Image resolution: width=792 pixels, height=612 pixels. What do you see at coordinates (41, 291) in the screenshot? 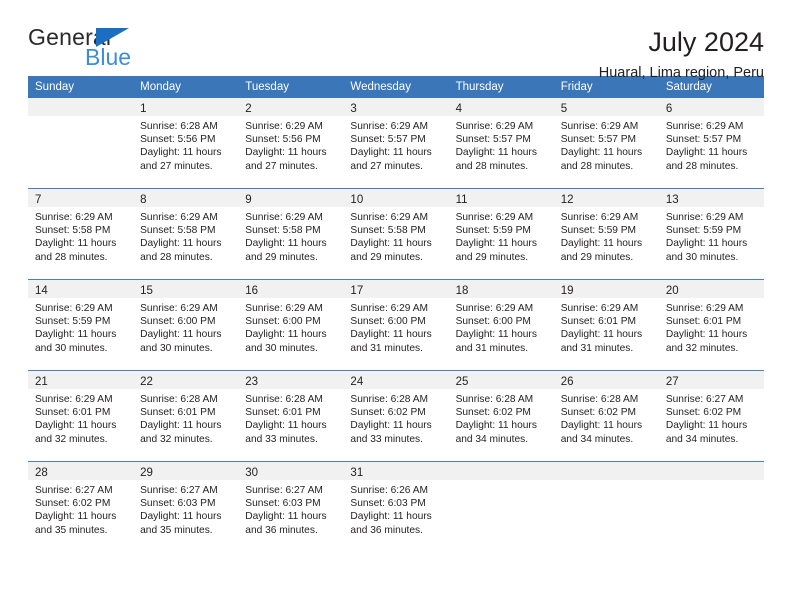
I see `day-number: 14` at bounding box center [41, 291].